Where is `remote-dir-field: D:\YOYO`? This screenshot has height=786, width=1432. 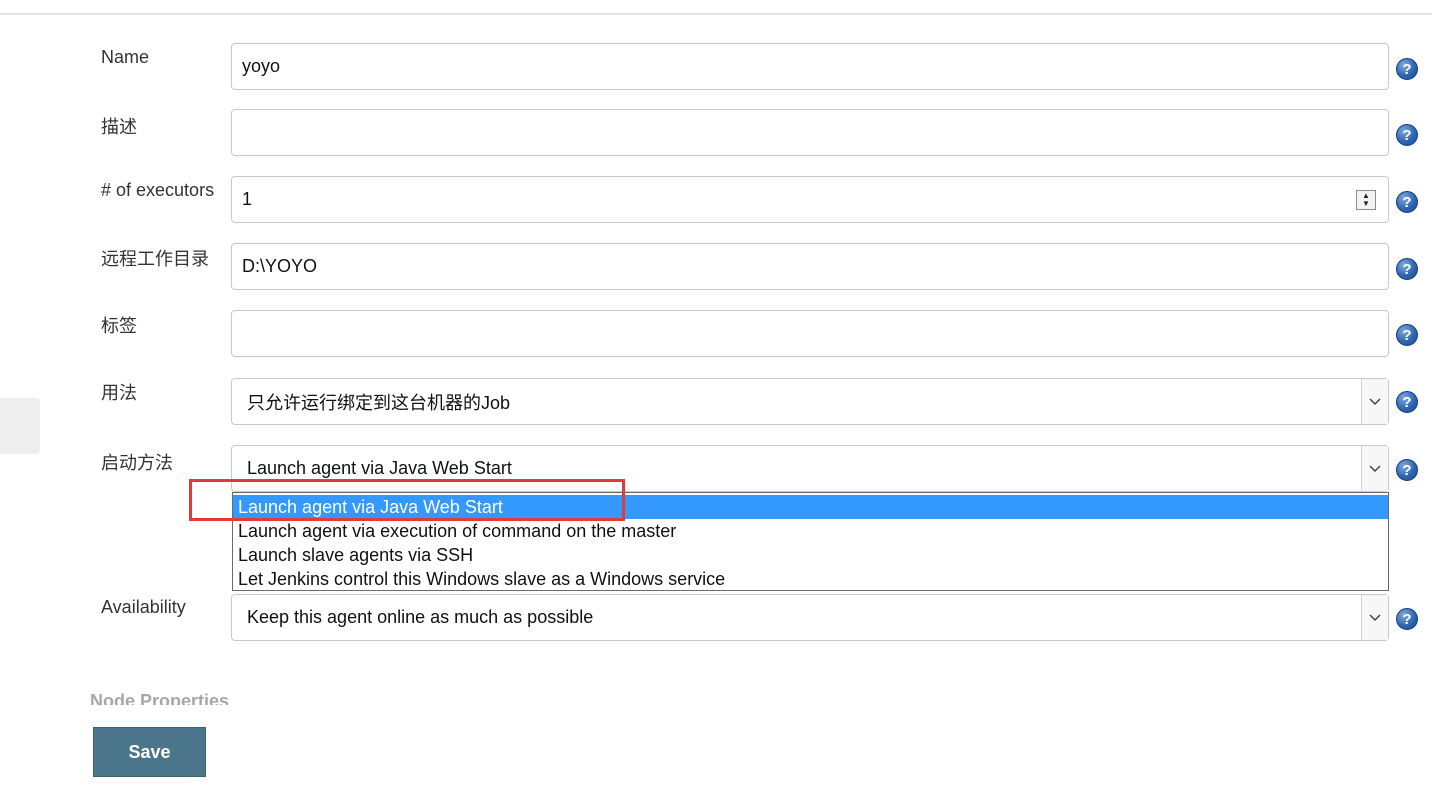
remote-dir-field: D:\YOYO is located at coordinates (810, 266).